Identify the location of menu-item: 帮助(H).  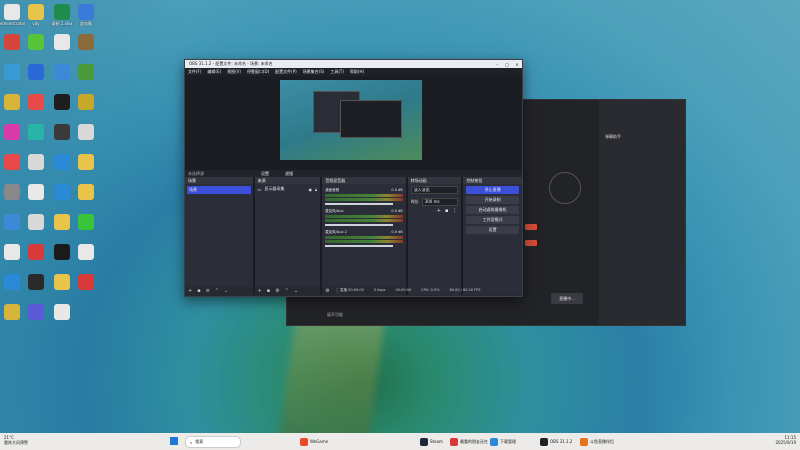
(357, 72).